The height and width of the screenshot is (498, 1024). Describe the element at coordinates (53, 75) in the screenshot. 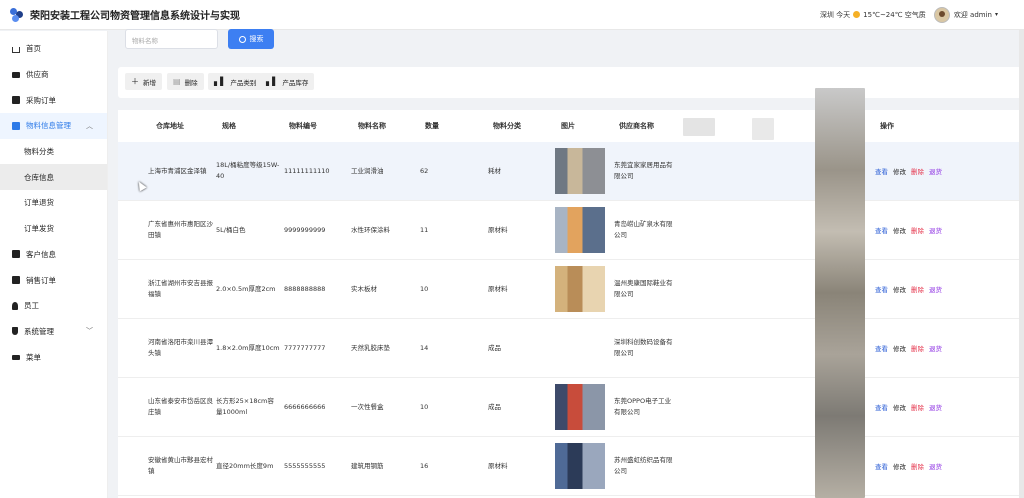

I see `sidebar-item-supplier: 供应商` at that location.